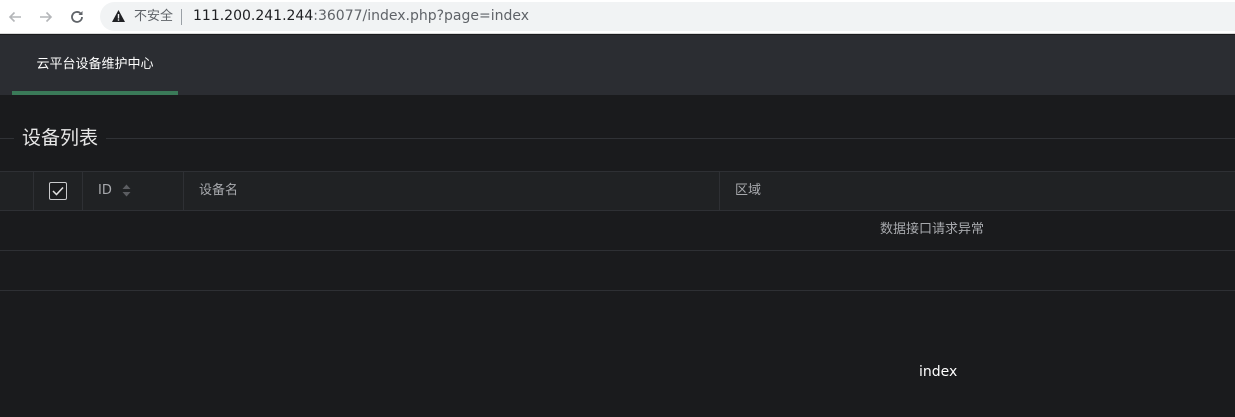  I want to click on section-divider, so click(617, 138).